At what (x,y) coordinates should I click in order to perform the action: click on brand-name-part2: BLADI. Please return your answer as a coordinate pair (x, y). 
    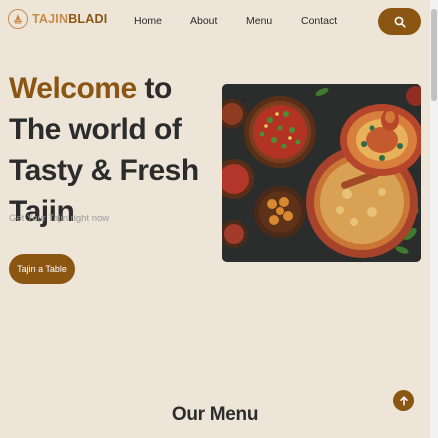
    Looking at the image, I should click on (88, 19).